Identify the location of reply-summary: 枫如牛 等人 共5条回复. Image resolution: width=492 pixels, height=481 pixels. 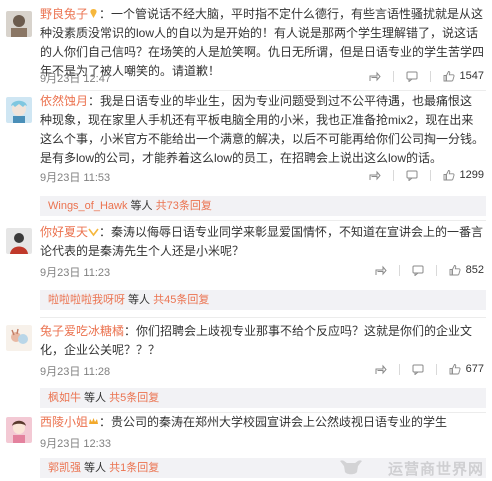
(263, 398).